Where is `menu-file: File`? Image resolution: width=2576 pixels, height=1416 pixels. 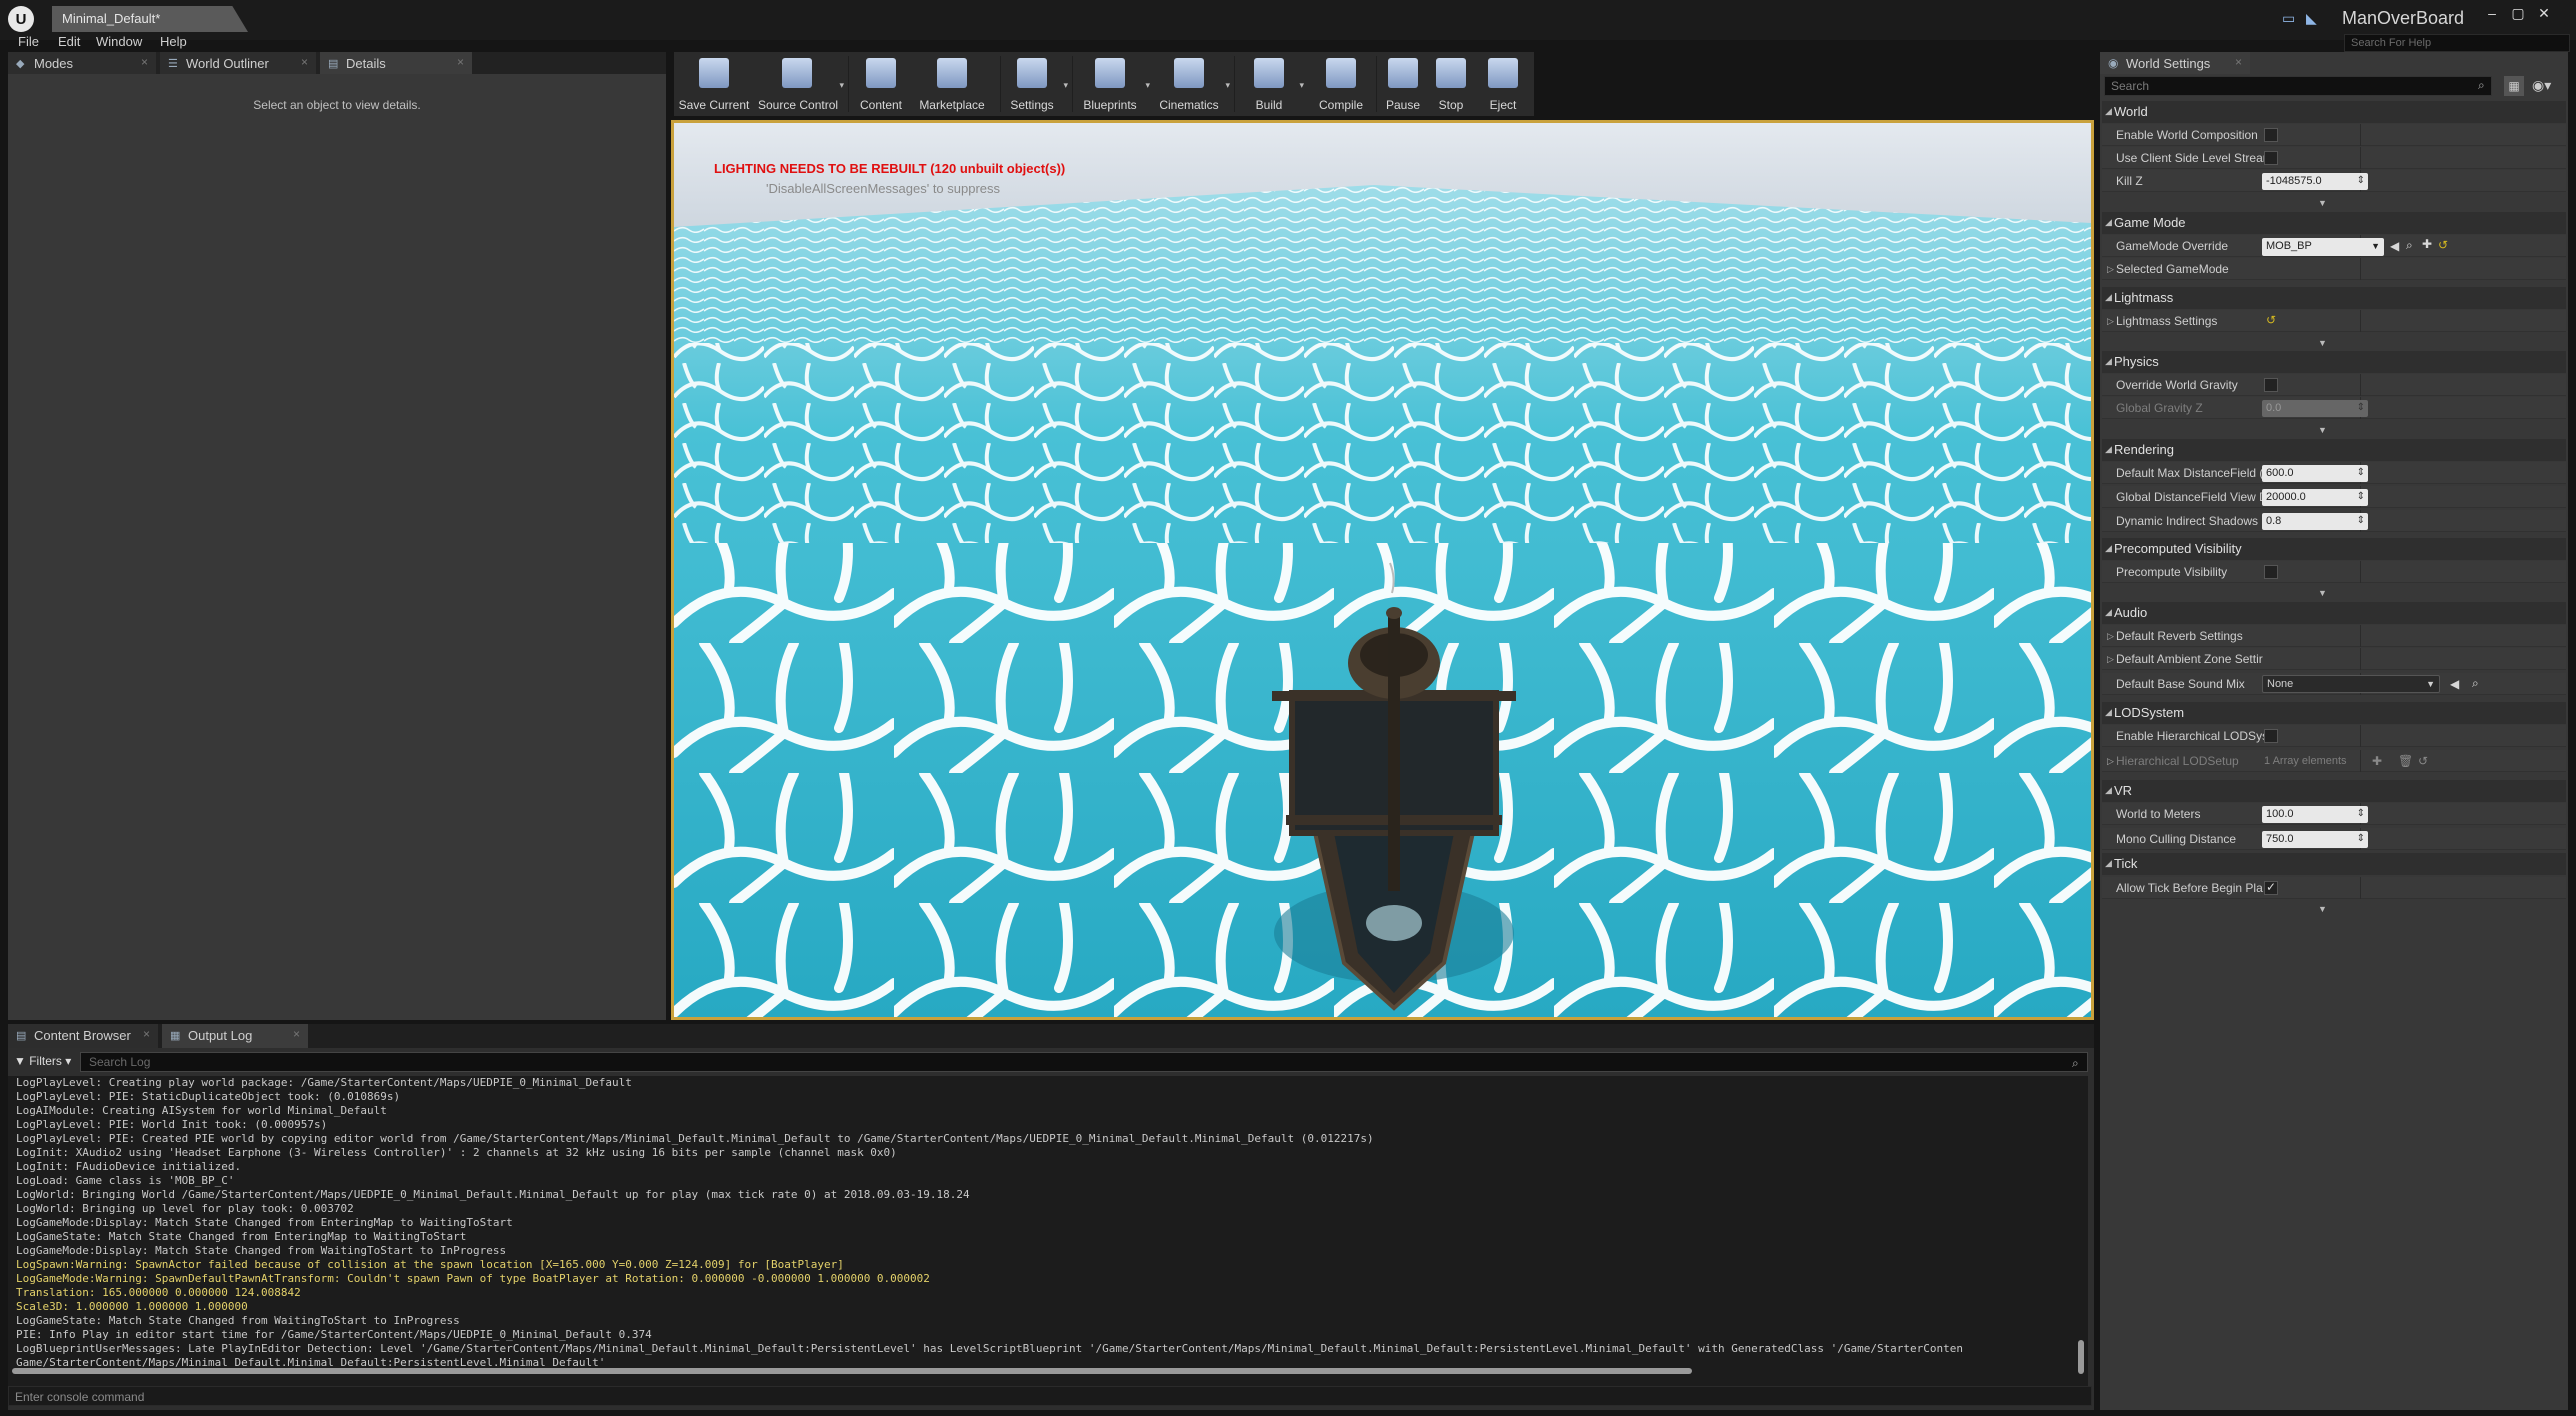 menu-file: File is located at coordinates (28, 41).